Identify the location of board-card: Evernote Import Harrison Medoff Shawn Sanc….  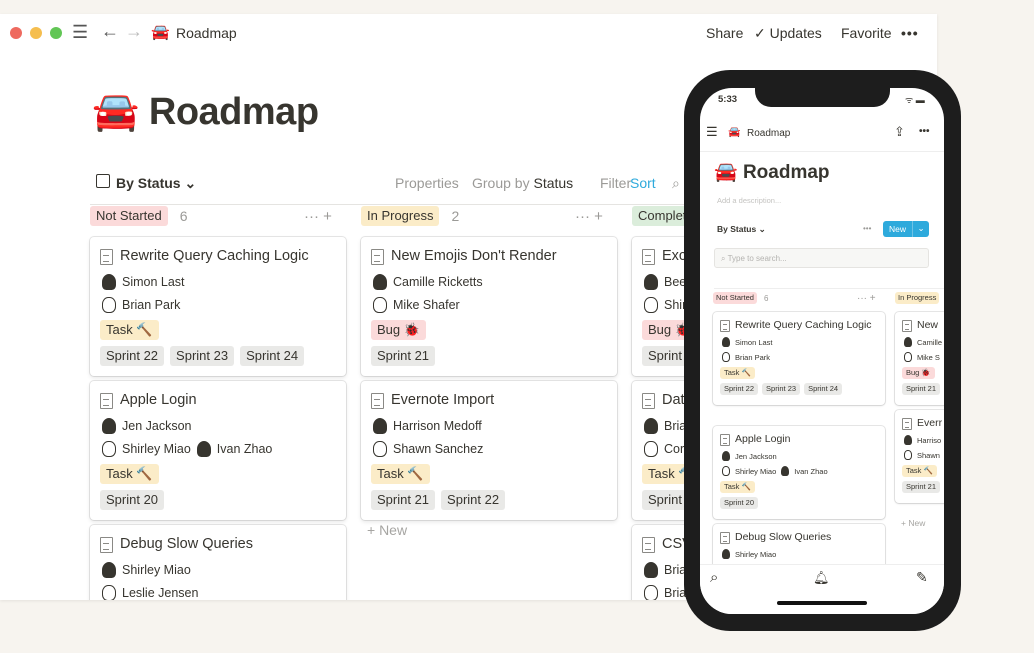
(489, 450).